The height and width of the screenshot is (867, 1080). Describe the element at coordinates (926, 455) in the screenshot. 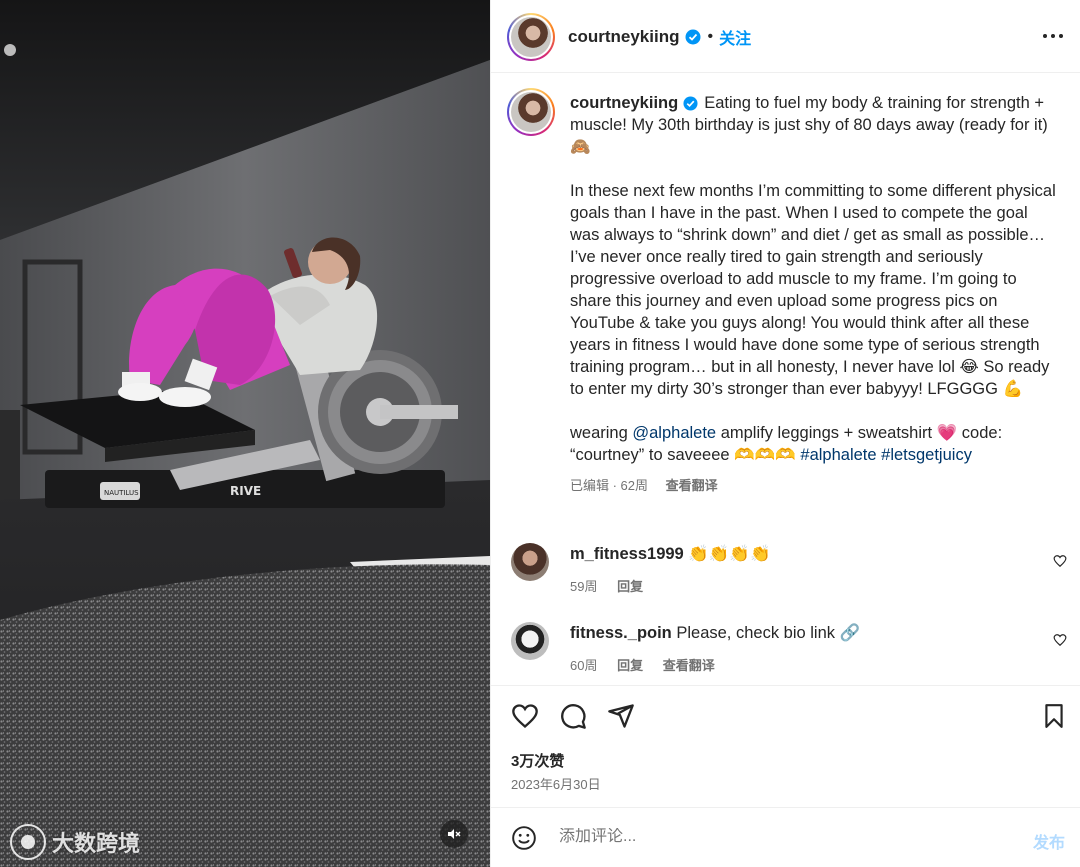

I see `hashtag-link: #letsgetjuicy` at that location.